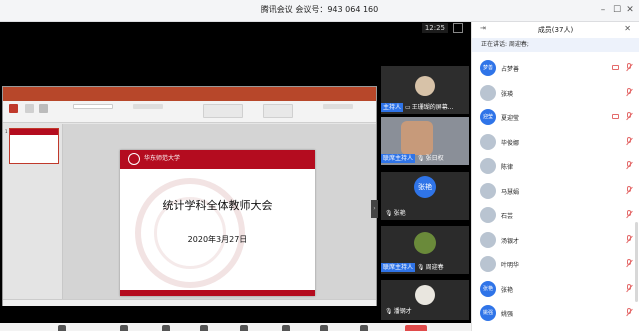 This screenshot has width=639, height=331. Describe the element at coordinates (416, 328) in the screenshot. I see `end-meeting-button` at that location.